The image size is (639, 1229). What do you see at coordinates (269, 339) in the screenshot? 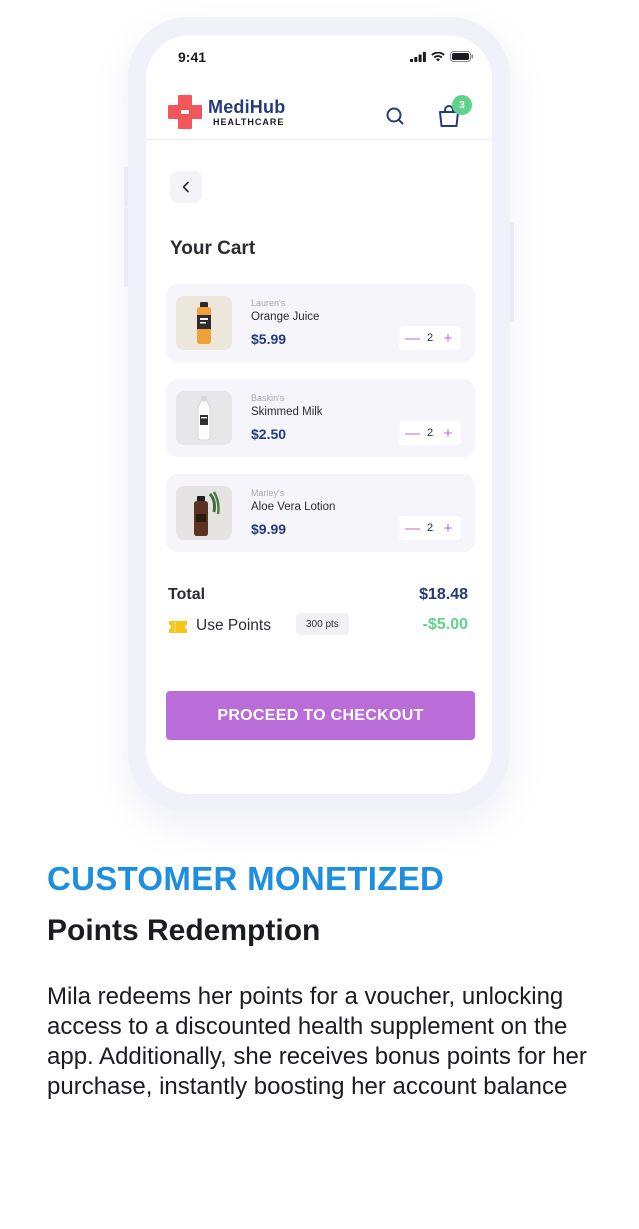
I see `product-price: $5.99` at bounding box center [269, 339].